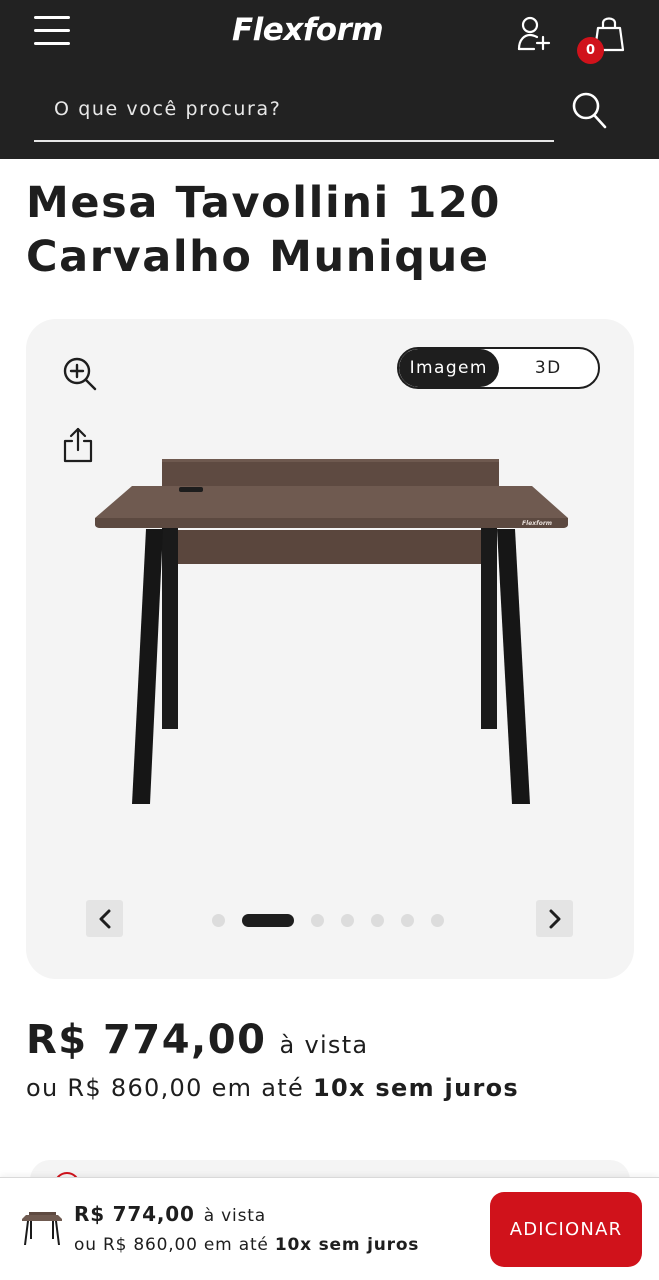 This screenshot has height=1280, width=659. Describe the element at coordinates (80, 374) in the screenshot. I see `zoom-in-icon` at that location.